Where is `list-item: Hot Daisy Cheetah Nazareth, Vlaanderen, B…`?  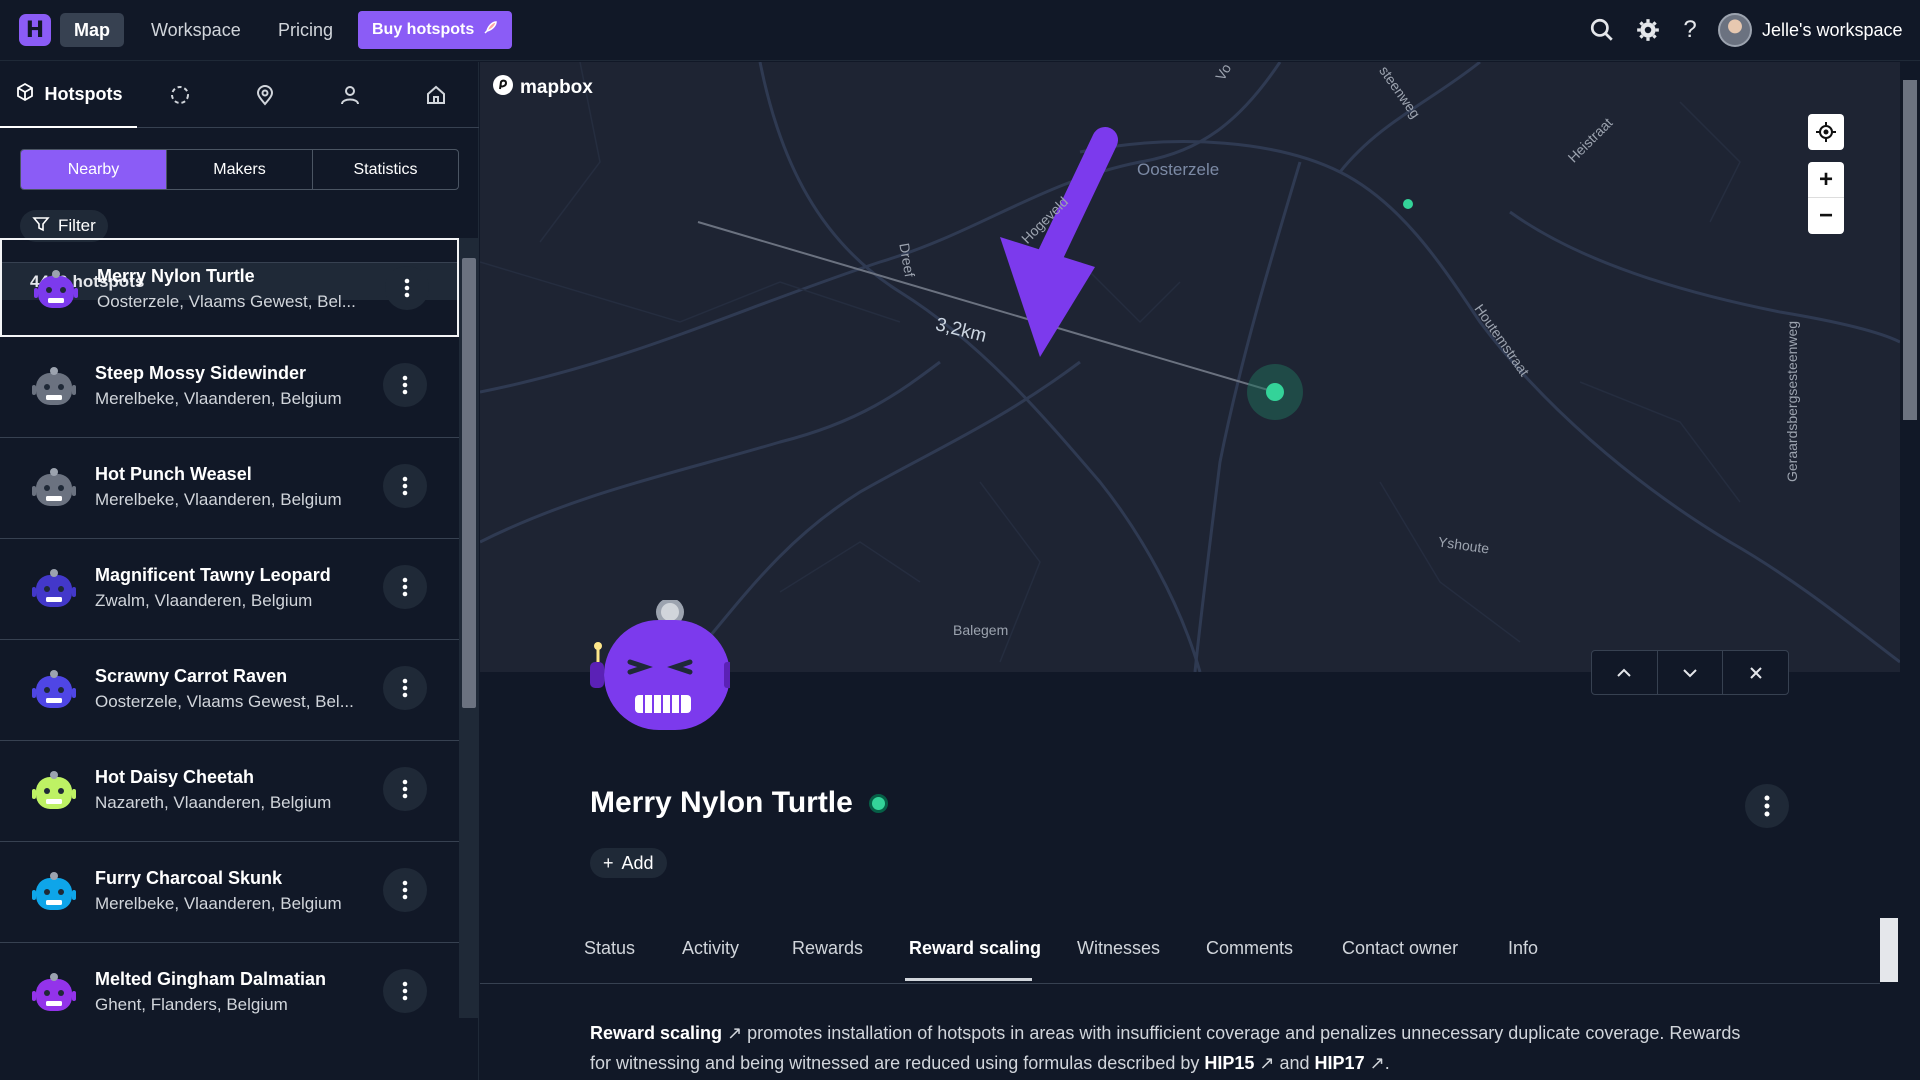
list-item: Hot Daisy Cheetah Nazareth, Vlaanderen, B… is located at coordinates (229, 791).